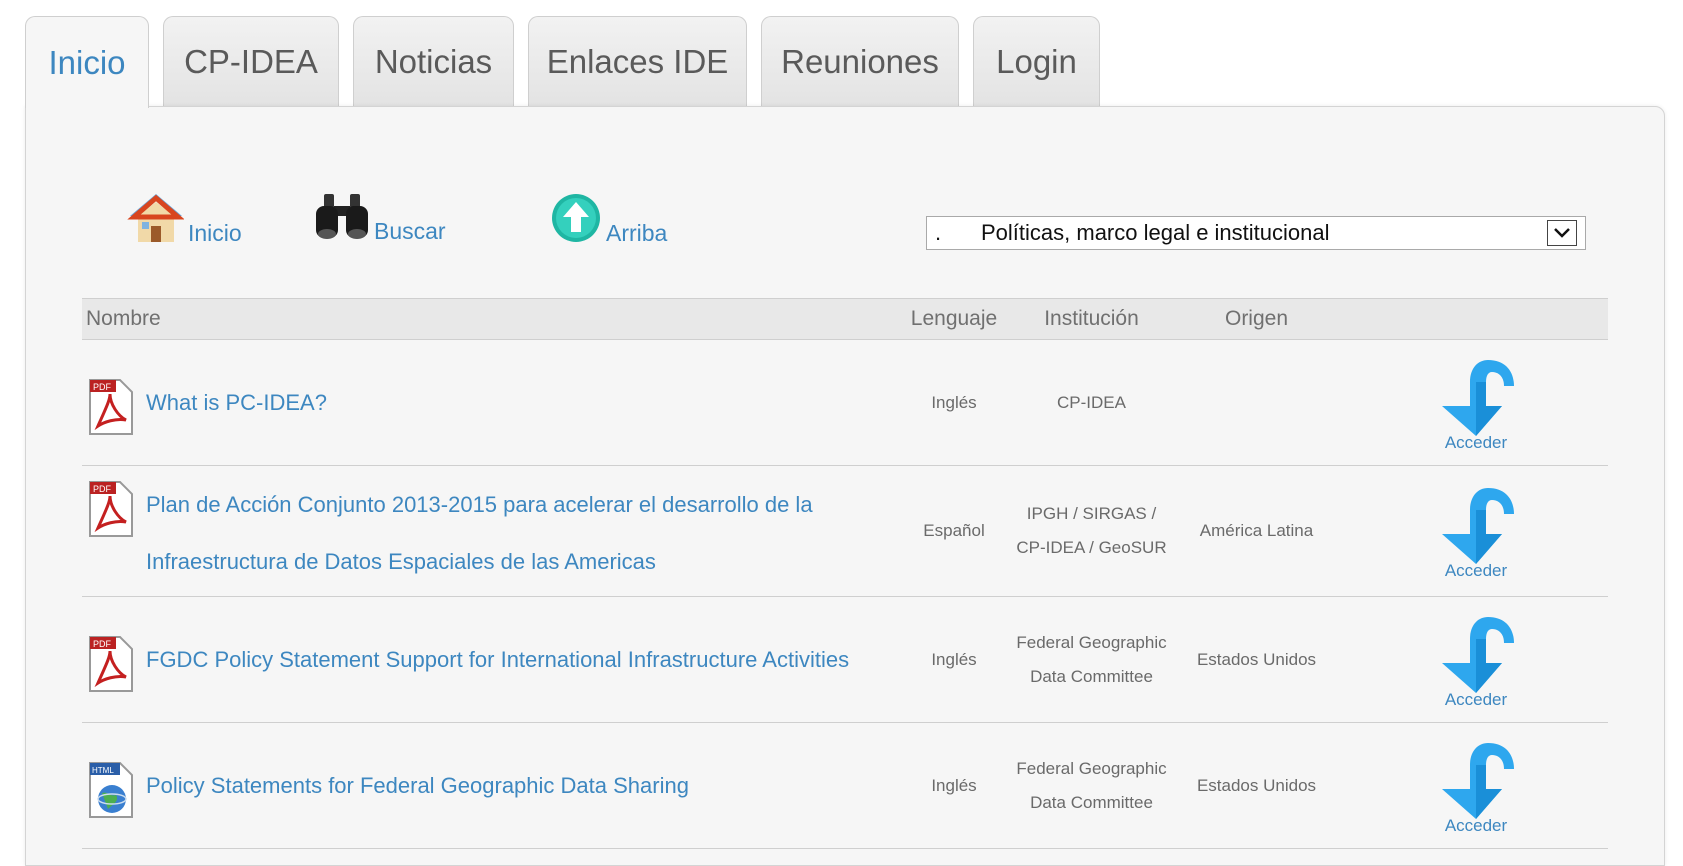  I want to click on home-link: Inicio, so click(184, 219).